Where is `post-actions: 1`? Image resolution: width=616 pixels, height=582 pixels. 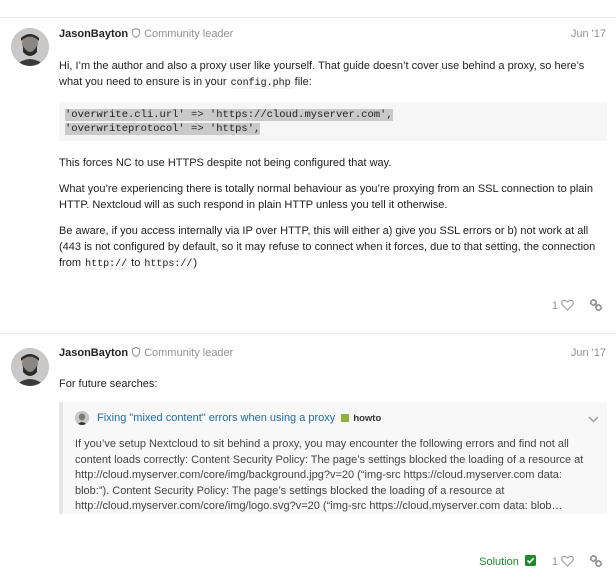 post-actions: 1 is located at coordinates (577, 306).